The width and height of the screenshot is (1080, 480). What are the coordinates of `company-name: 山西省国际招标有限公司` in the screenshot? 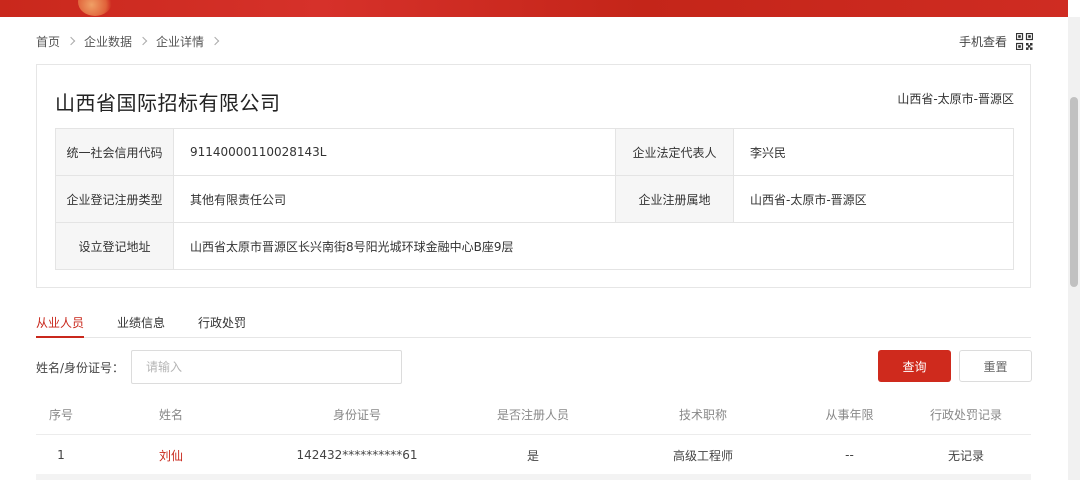 It's located at (168, 103).